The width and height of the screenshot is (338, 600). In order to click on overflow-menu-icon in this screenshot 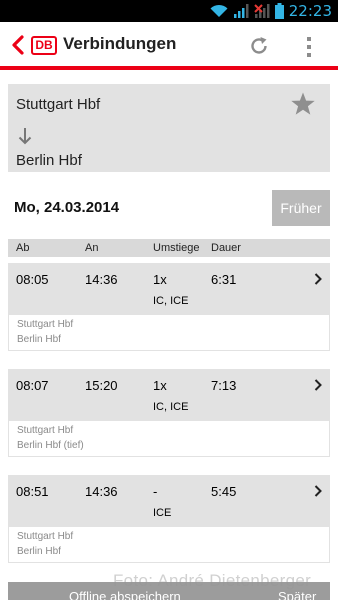, I will do `click(309, 47)`.